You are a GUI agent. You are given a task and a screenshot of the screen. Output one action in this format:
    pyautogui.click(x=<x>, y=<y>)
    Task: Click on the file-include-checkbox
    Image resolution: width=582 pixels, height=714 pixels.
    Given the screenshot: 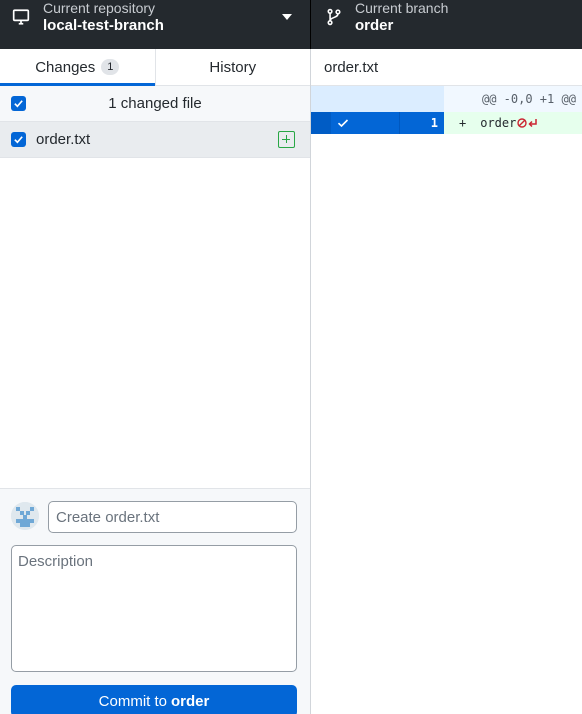 What is the action you would take?
    pyautogui.click(x=18, y=139)
    